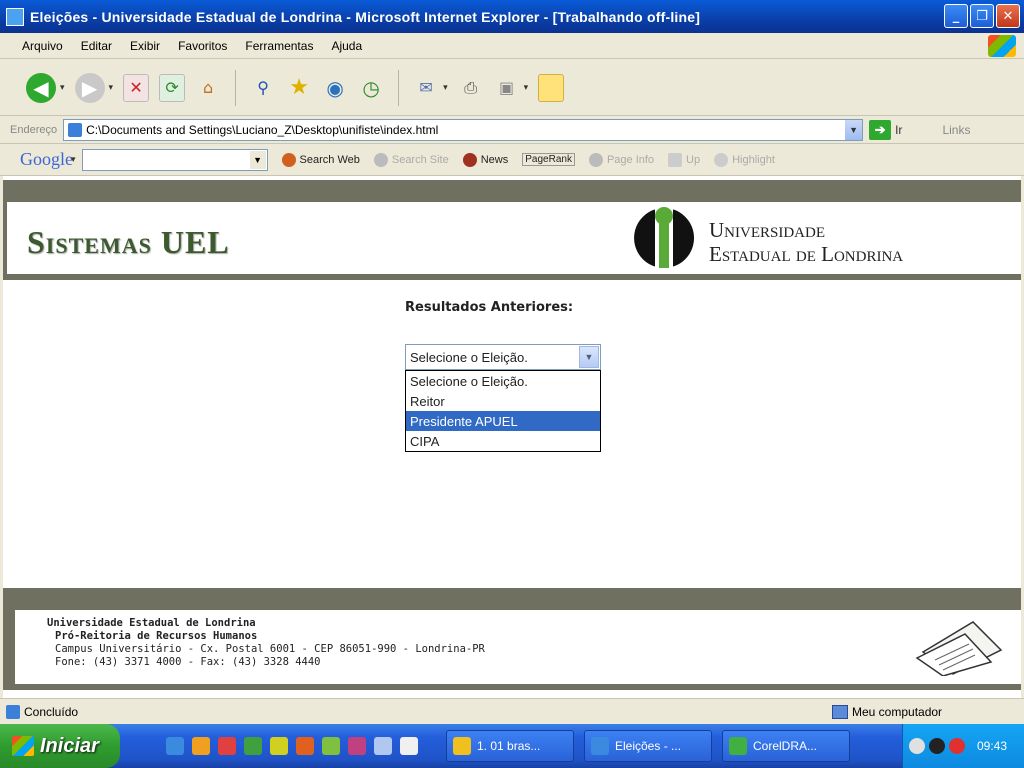  What do you see at coordinates (151, 623) in the screenshot?
I see `footer-university: Universidade Estadual de Londrina` at bounding box center [151, 623].